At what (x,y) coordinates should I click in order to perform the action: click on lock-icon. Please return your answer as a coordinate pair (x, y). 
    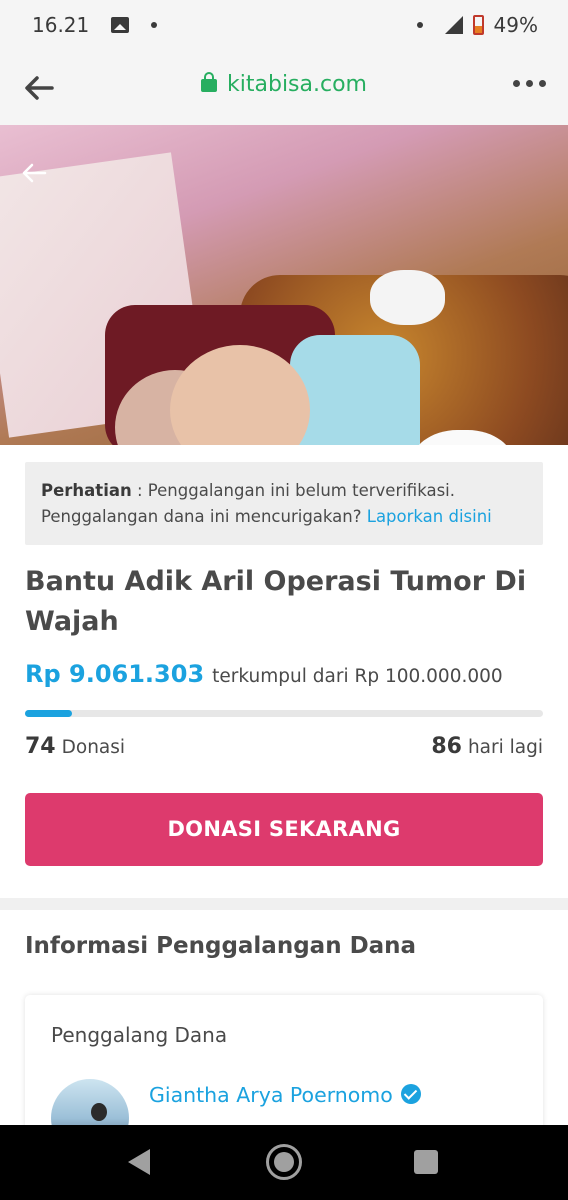
    Looking at the image, I should click on (209, 82).